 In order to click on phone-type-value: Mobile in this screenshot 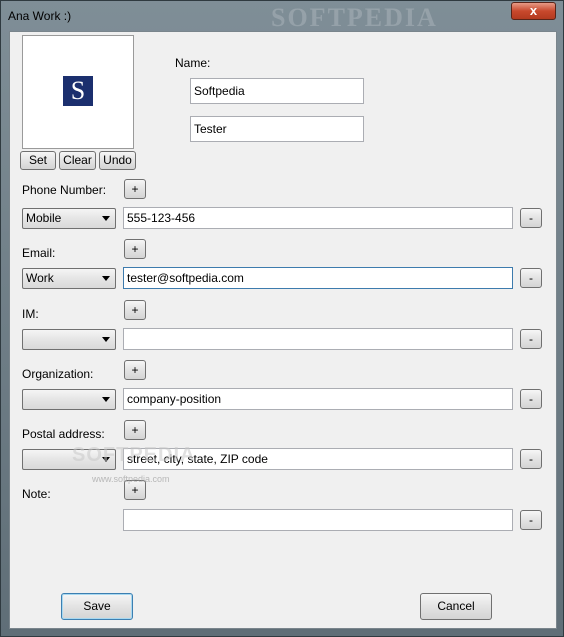, I will do `click(44, 218)`.